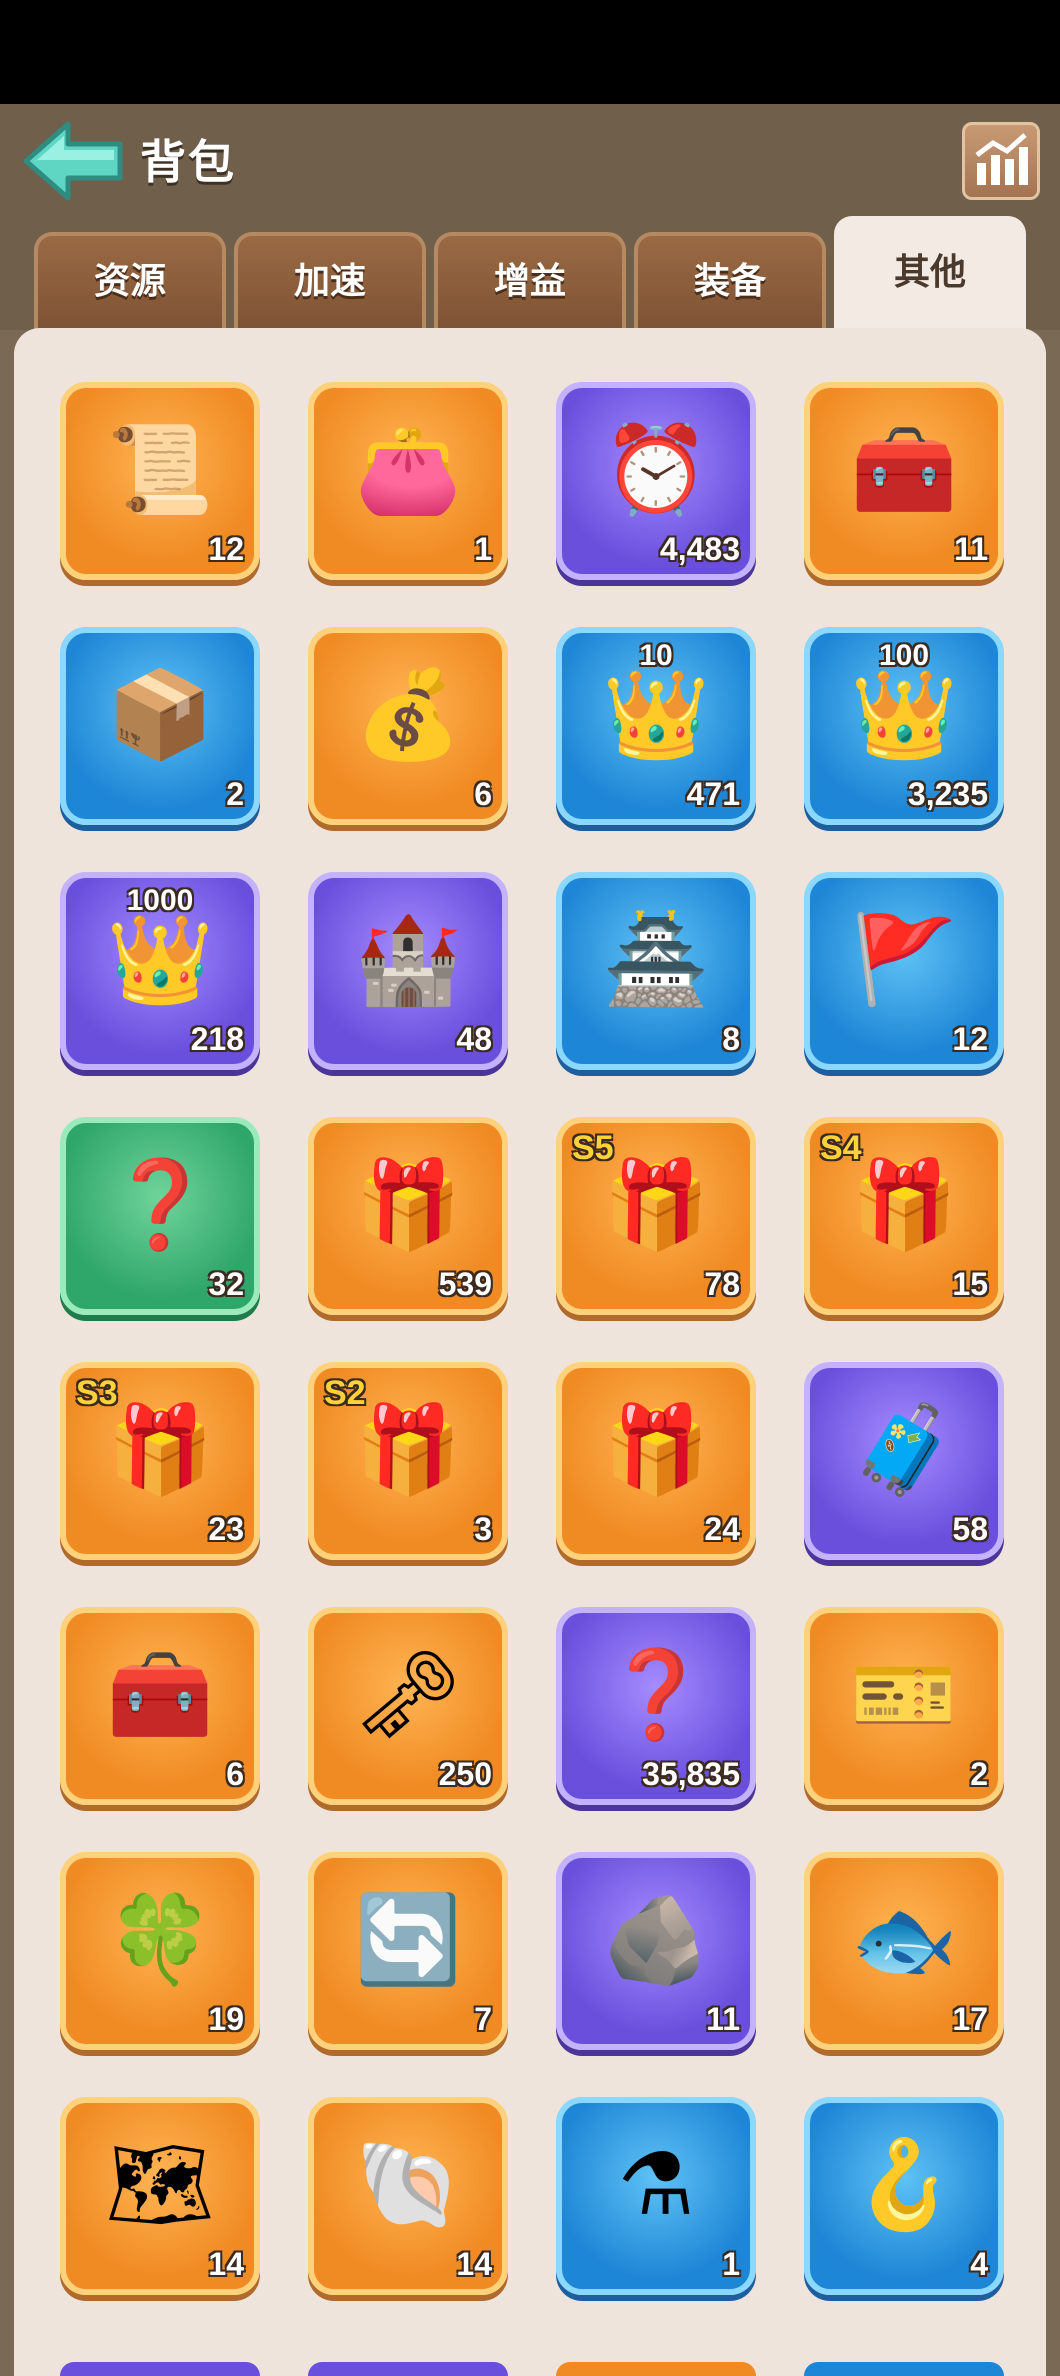 The width and height of the screenshot is (1060, 2376). What do you see at coordinates (408, 1205) in the screenshot?
I see `treasure-chest-icon: 🎁` at bounding box center [408, 1205].